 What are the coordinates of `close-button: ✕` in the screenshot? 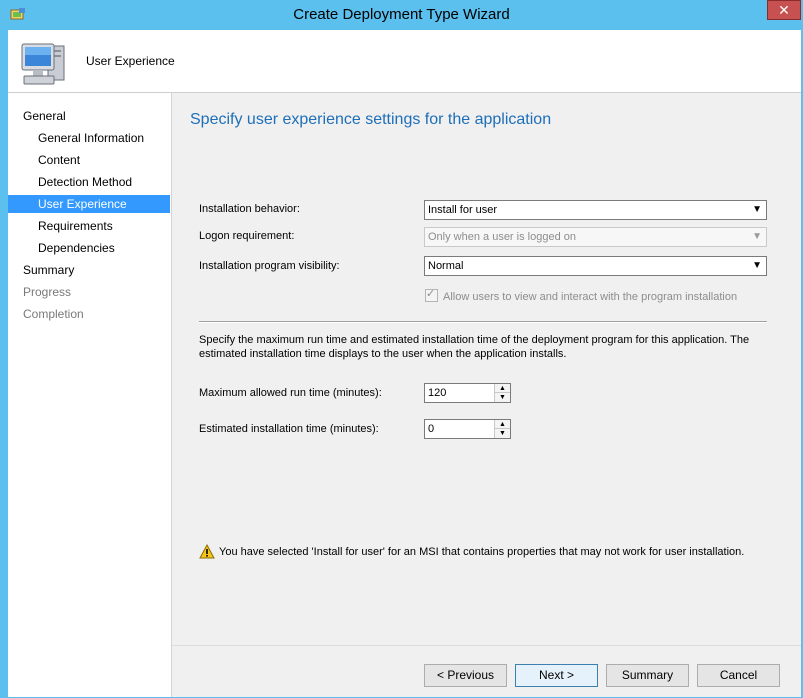 It's located at (784, 10).